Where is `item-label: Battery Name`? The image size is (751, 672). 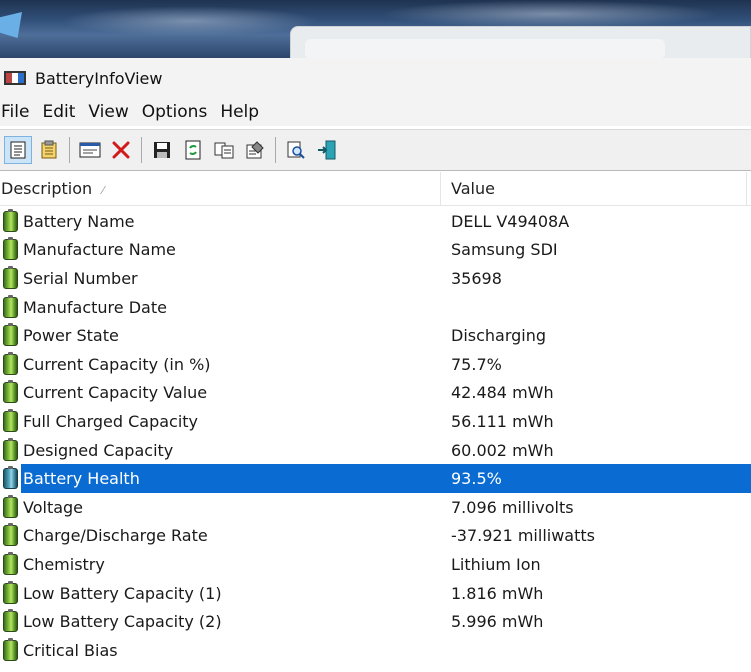
item-label: Battery Name is located at coordinates (79, 221).